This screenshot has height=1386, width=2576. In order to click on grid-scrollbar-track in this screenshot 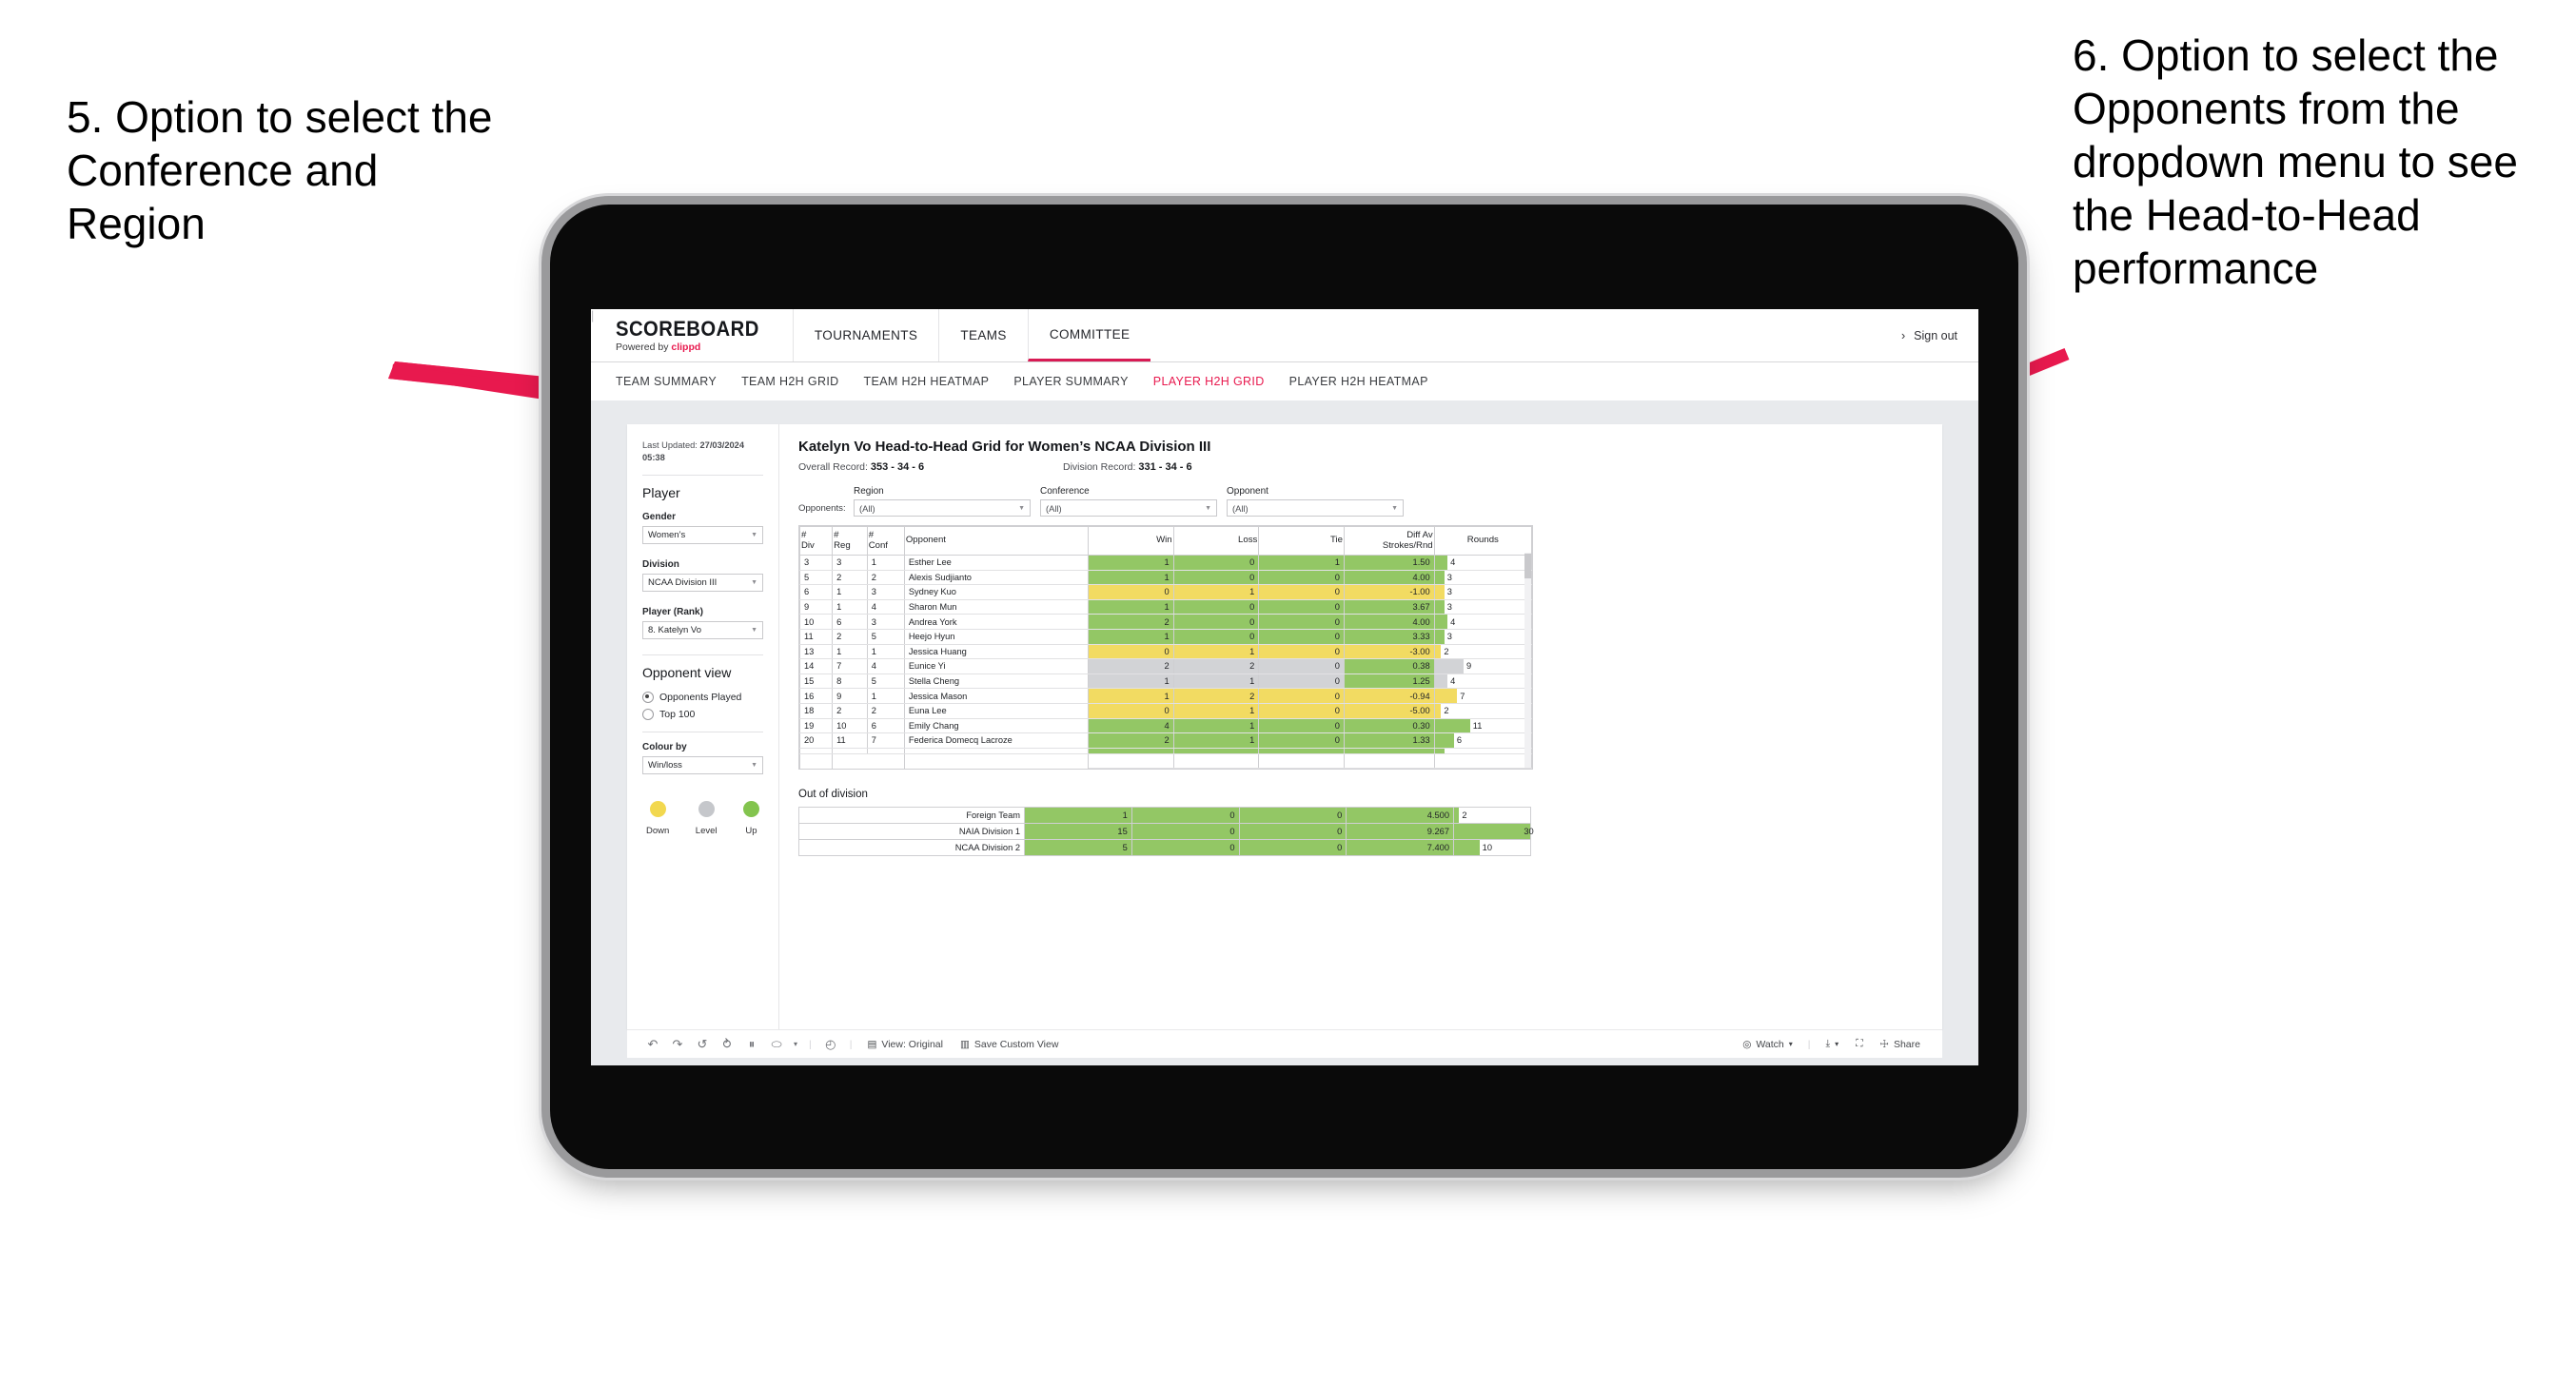, I will do `click(1527, 661)`.